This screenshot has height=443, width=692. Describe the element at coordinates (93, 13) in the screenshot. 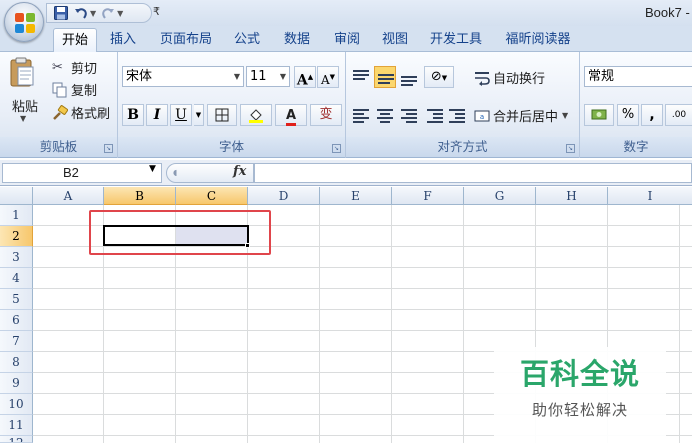

I see `undo-dropdown-icon: ▼` at that location.